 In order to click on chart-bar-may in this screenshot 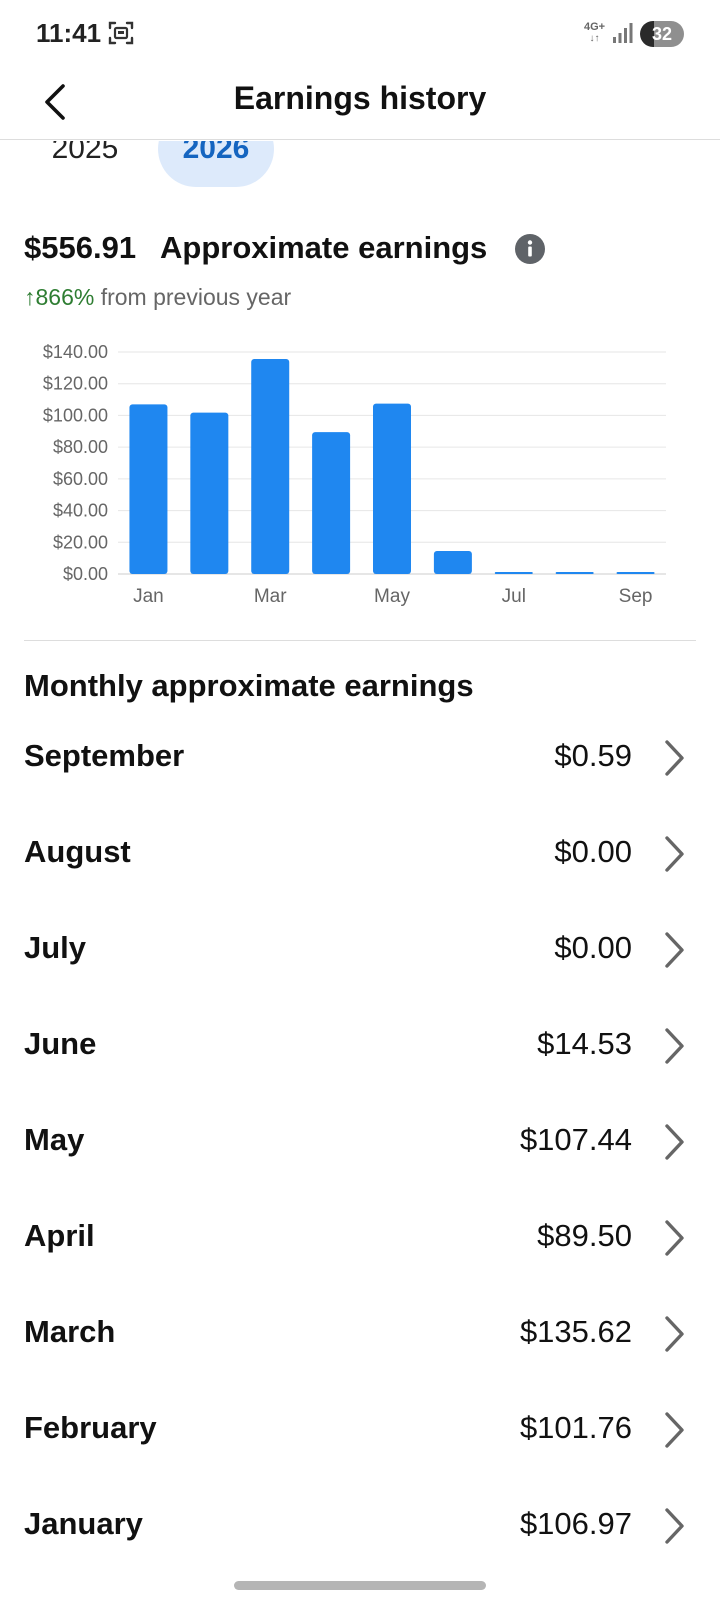, I will do `click(392, 488)`.